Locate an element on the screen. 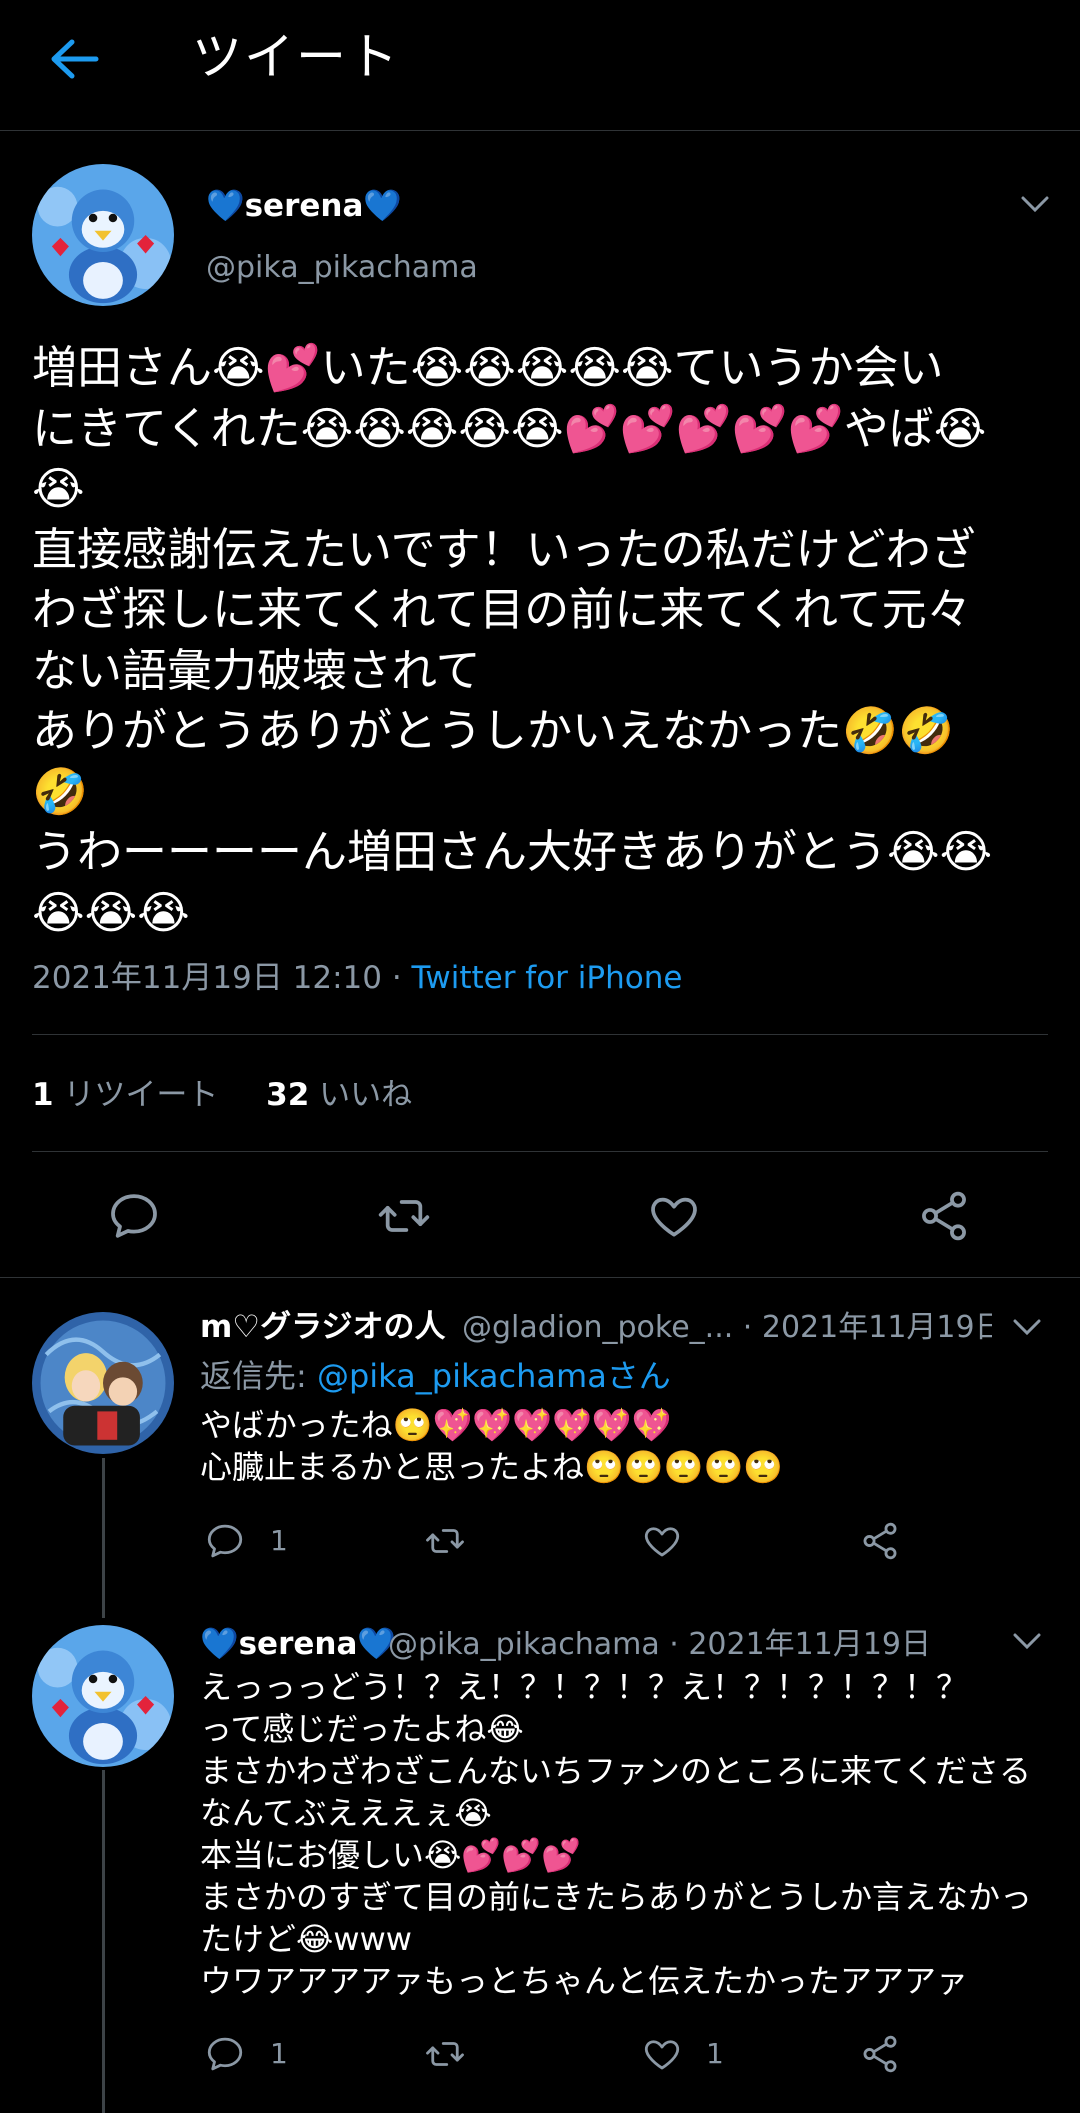 This screenshot has width=1080, height=2113. tweet-meta: 2021年11月19日 12:10 · Twitter for iPhone is located at coordinates (357, 978).